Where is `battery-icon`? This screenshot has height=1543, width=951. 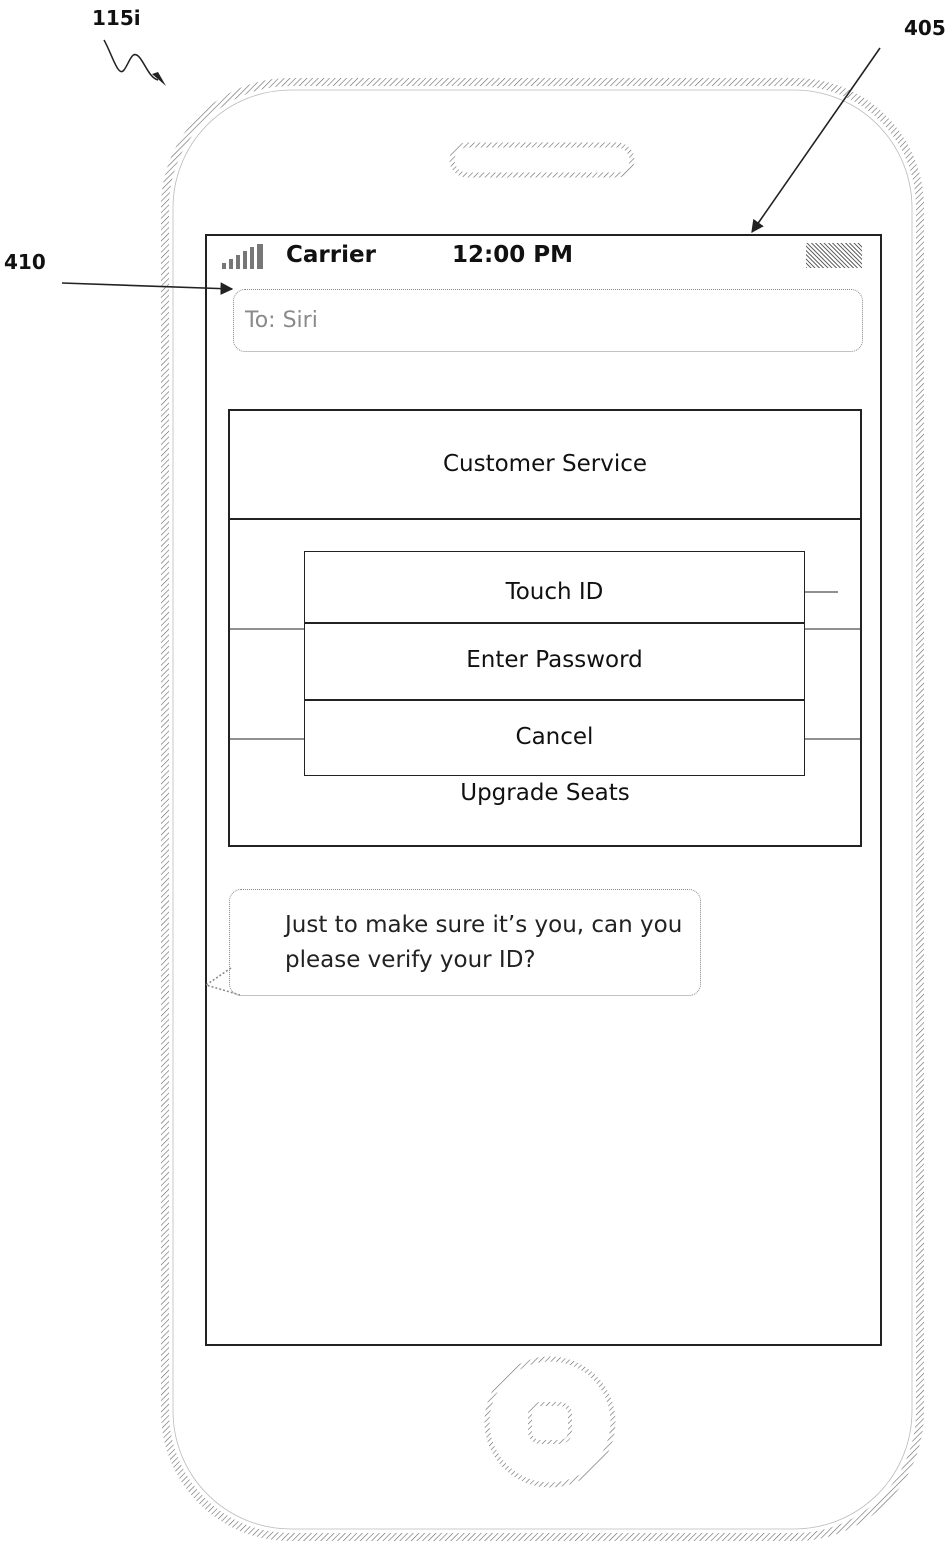
battery-icon is located at coordinates (834, 255).